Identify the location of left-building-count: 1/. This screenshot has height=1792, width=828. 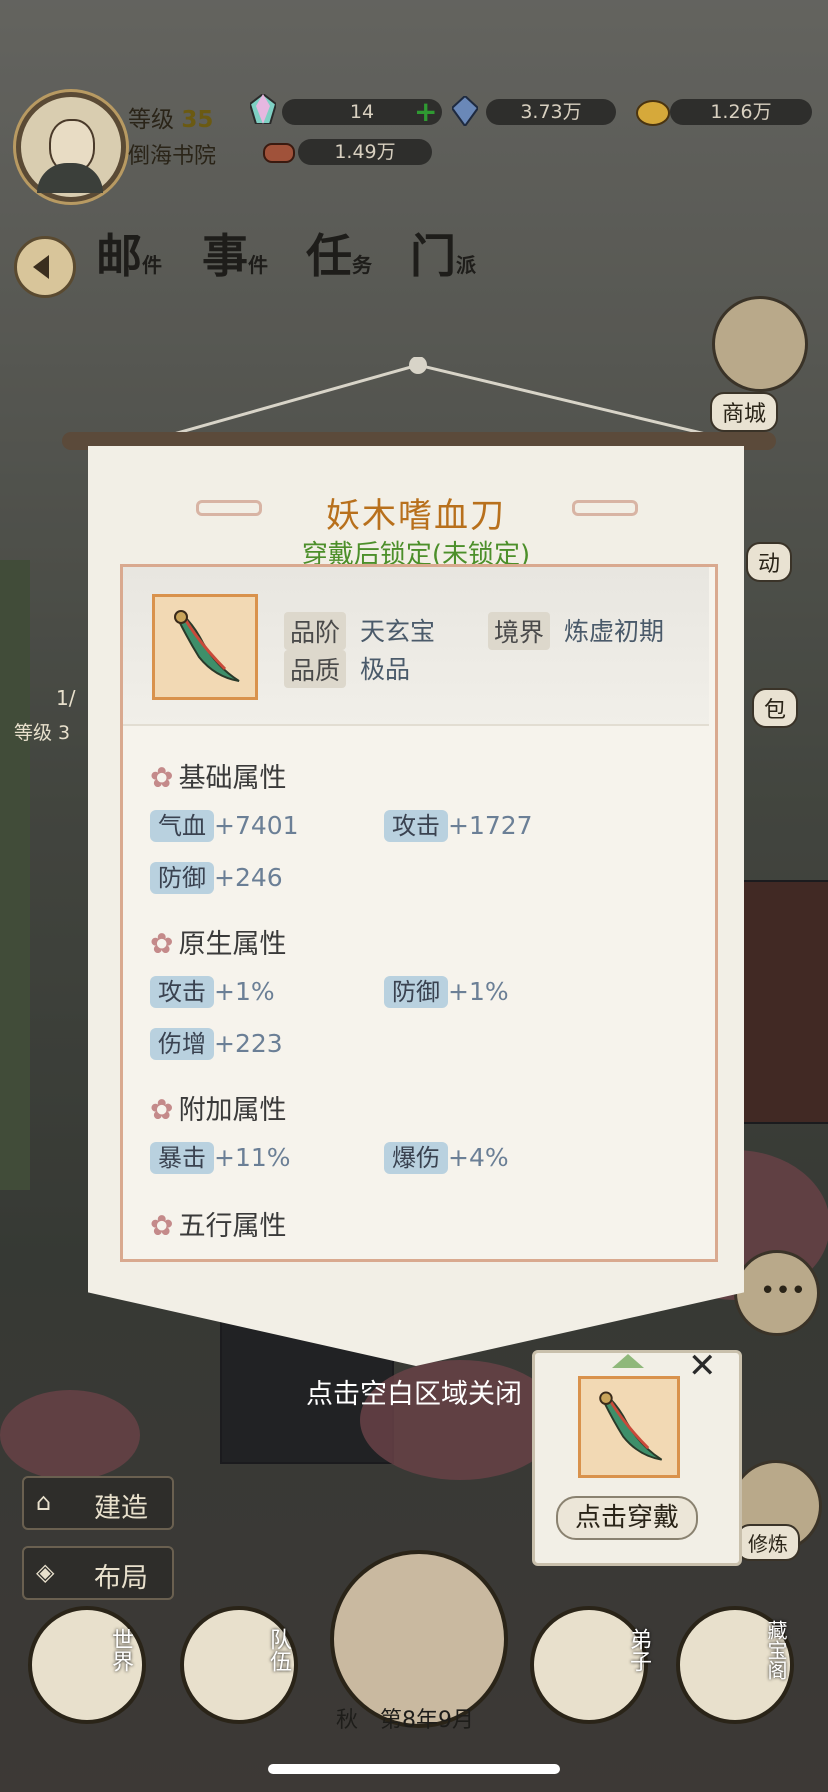
(66, 698).